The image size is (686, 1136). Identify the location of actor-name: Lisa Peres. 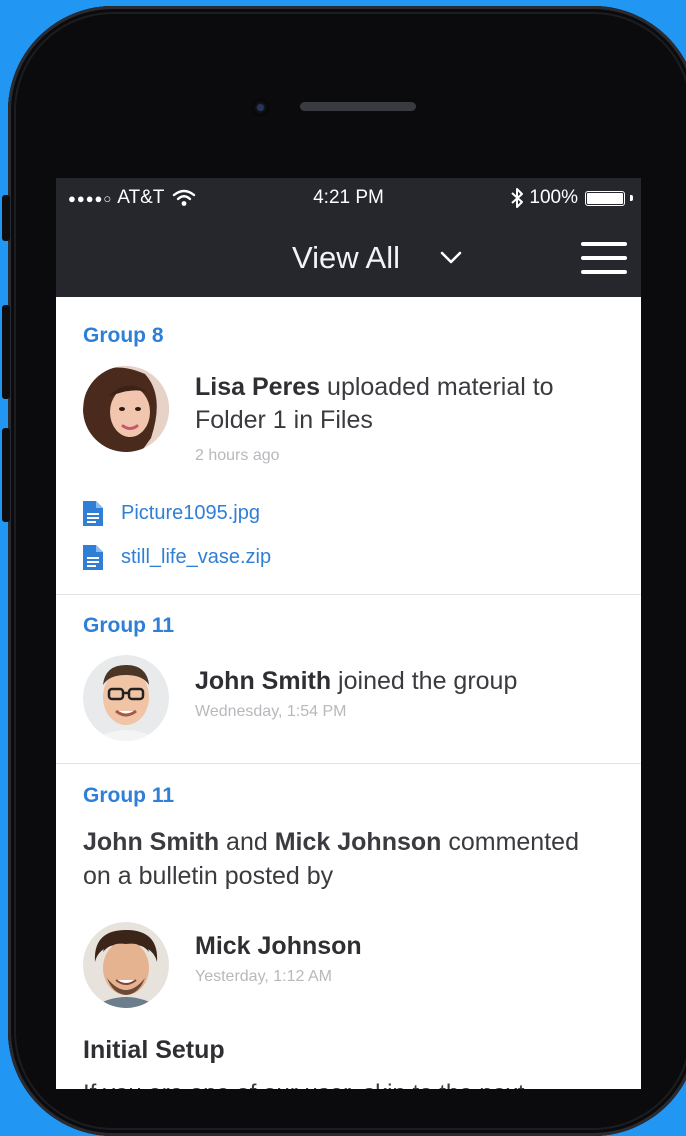
(257, 387).